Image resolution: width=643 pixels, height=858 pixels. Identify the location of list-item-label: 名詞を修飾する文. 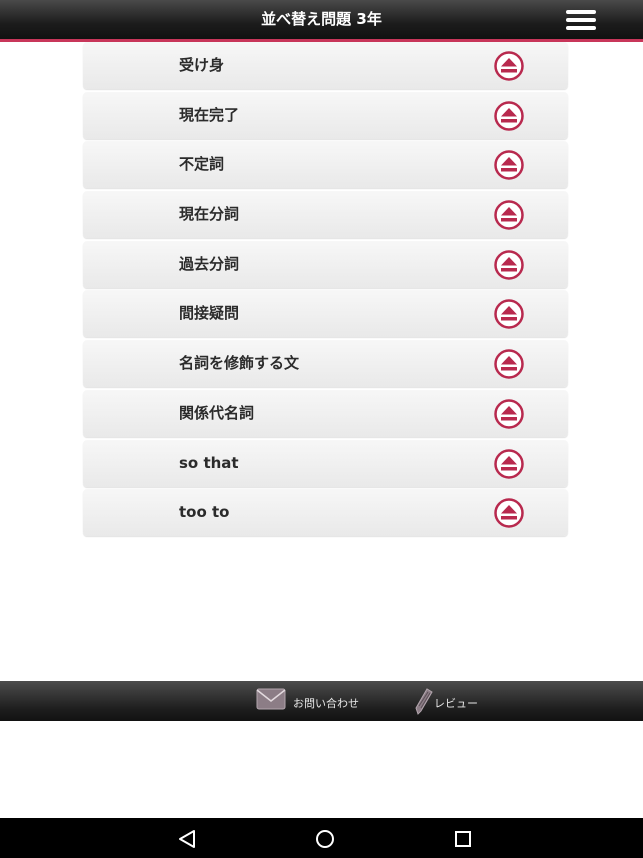
(239, 363).